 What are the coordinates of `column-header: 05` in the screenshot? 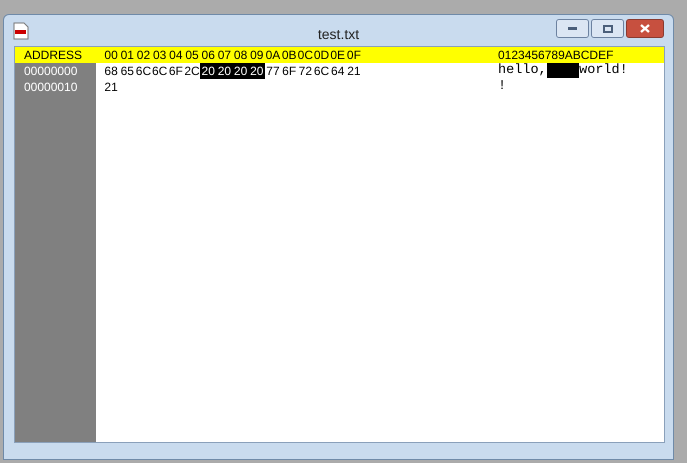 It's located at (192, 55).